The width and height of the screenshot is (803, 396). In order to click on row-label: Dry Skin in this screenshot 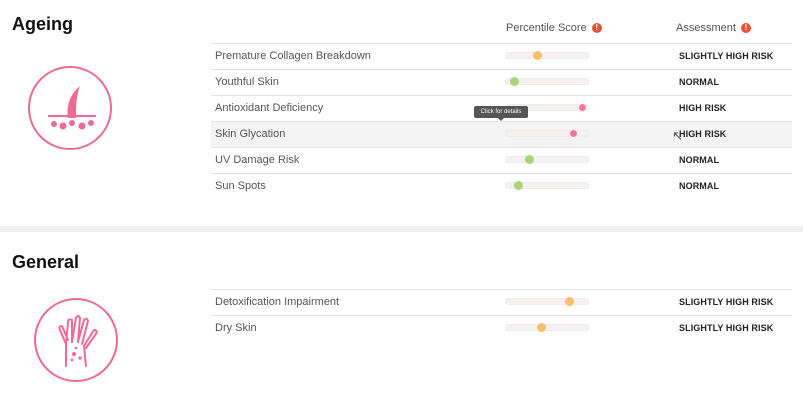, I will do `click(236, 328)`.